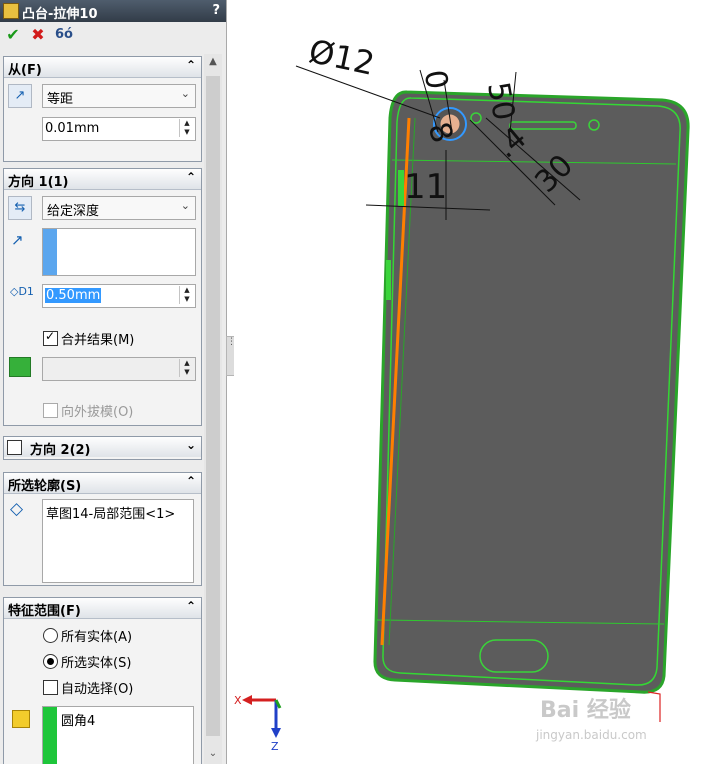 This screenshot has width=702, height=768. I want to click on preview-button: 6ó, so click(64, 35).